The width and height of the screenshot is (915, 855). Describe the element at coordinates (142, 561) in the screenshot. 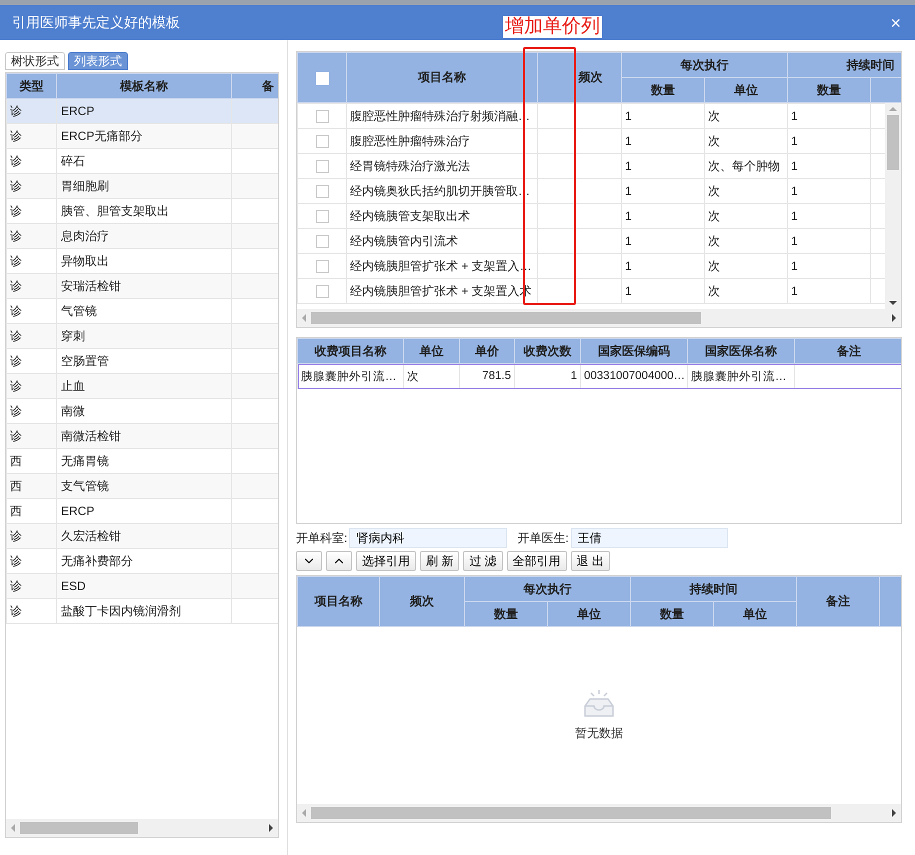

I see `template-row: 诊 无痛补费部分` at that location.